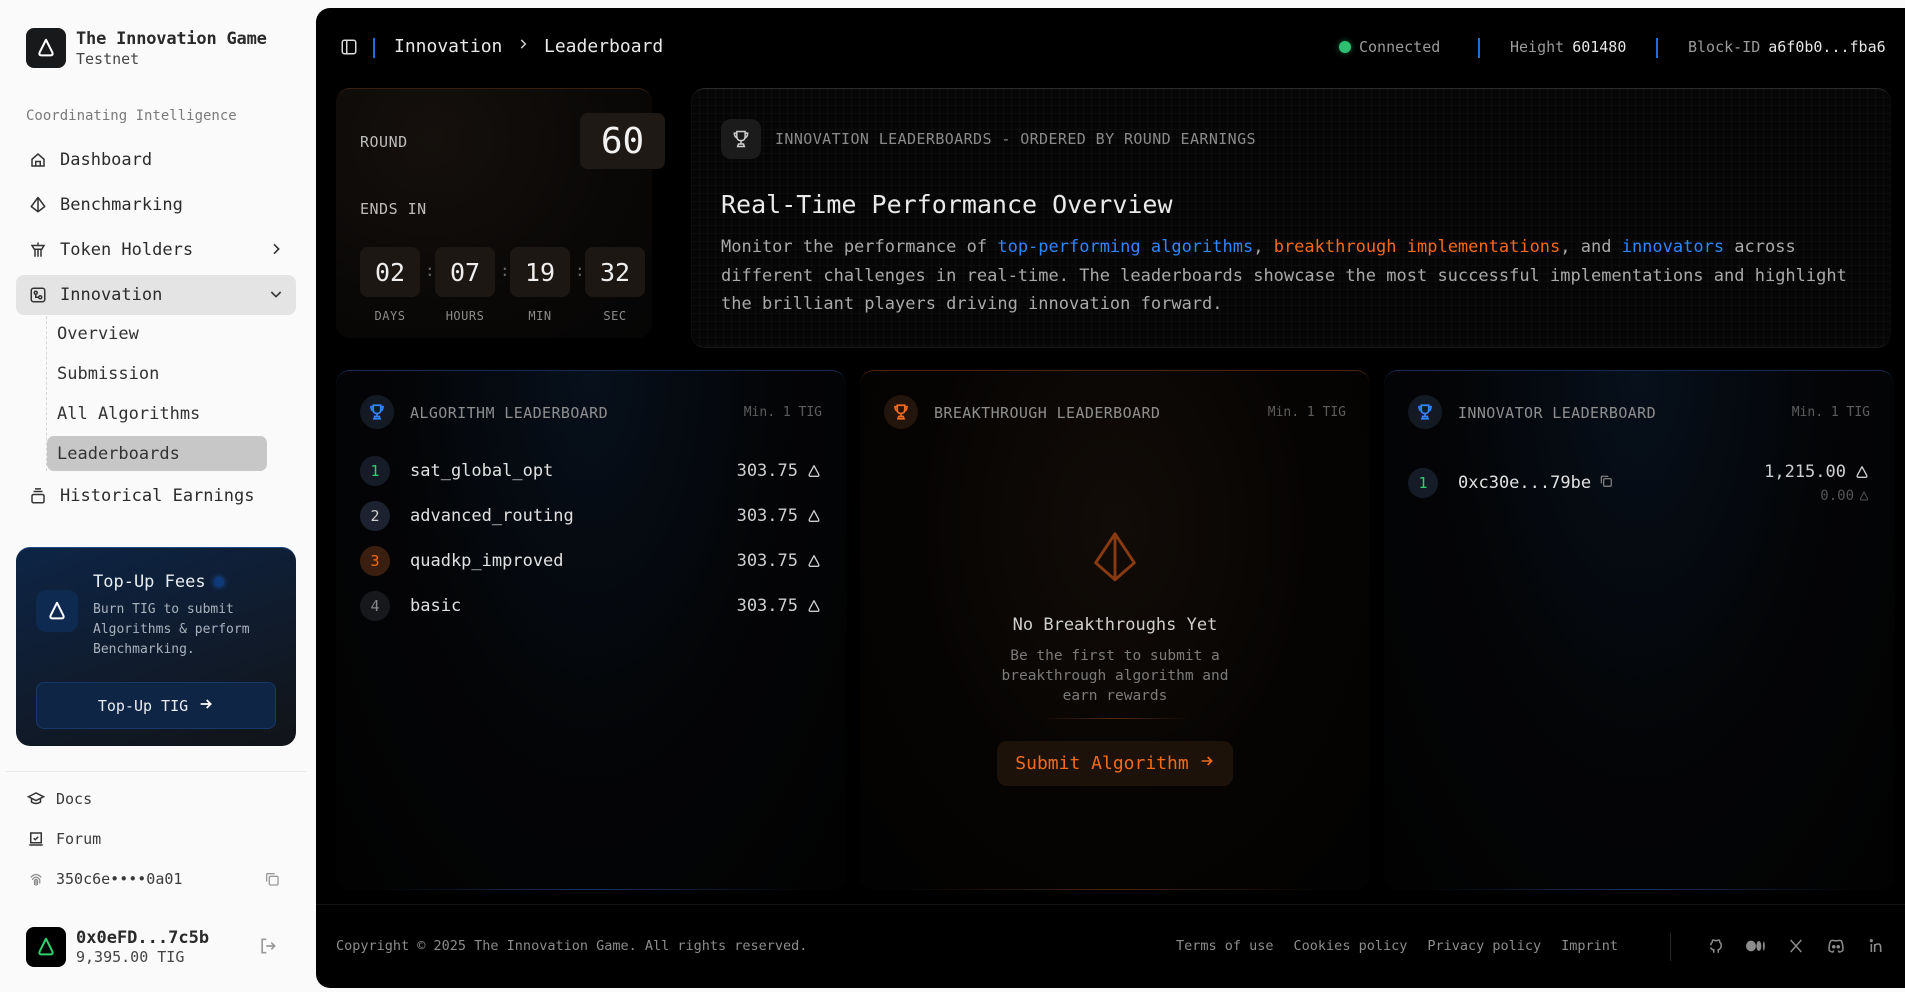 The width and height of the screenshot is (1905, 992). Describe the element at coordinates (156, 160) in the screenshot. I see `sidebar-item-dashboard: Dashboard` at that location.